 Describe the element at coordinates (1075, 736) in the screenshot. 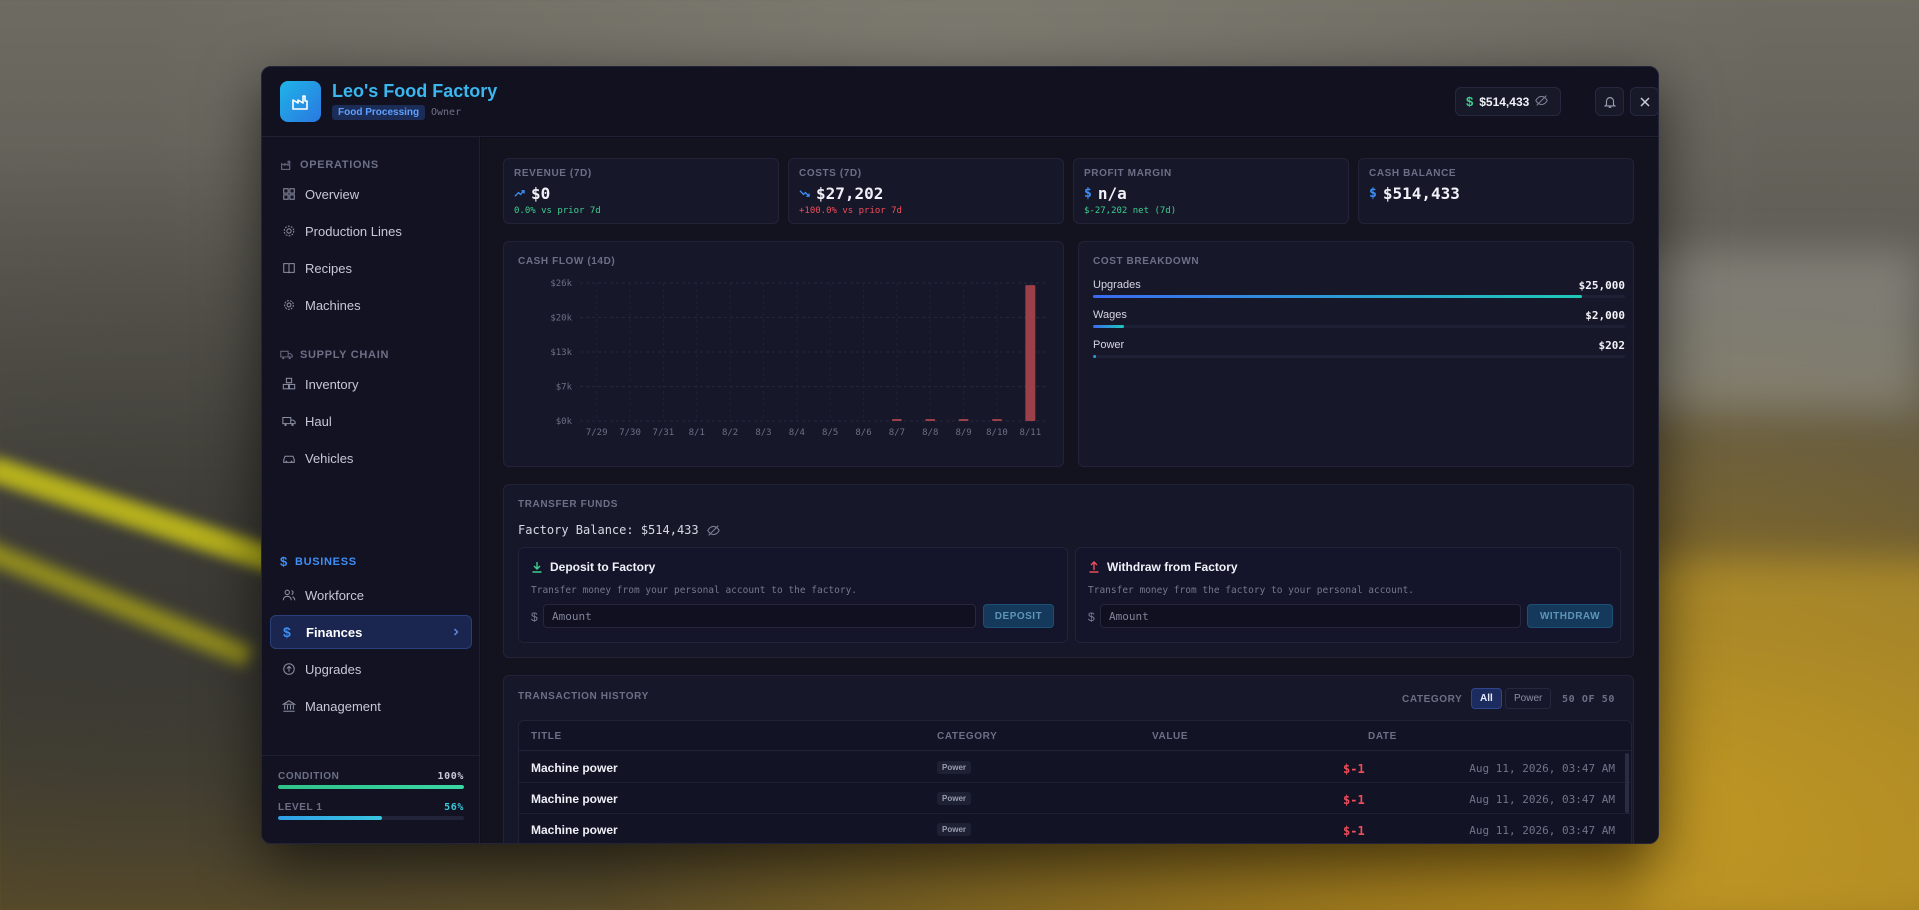

I see `table-header: TITLE CATEGORY VALUE DATE` at that location.